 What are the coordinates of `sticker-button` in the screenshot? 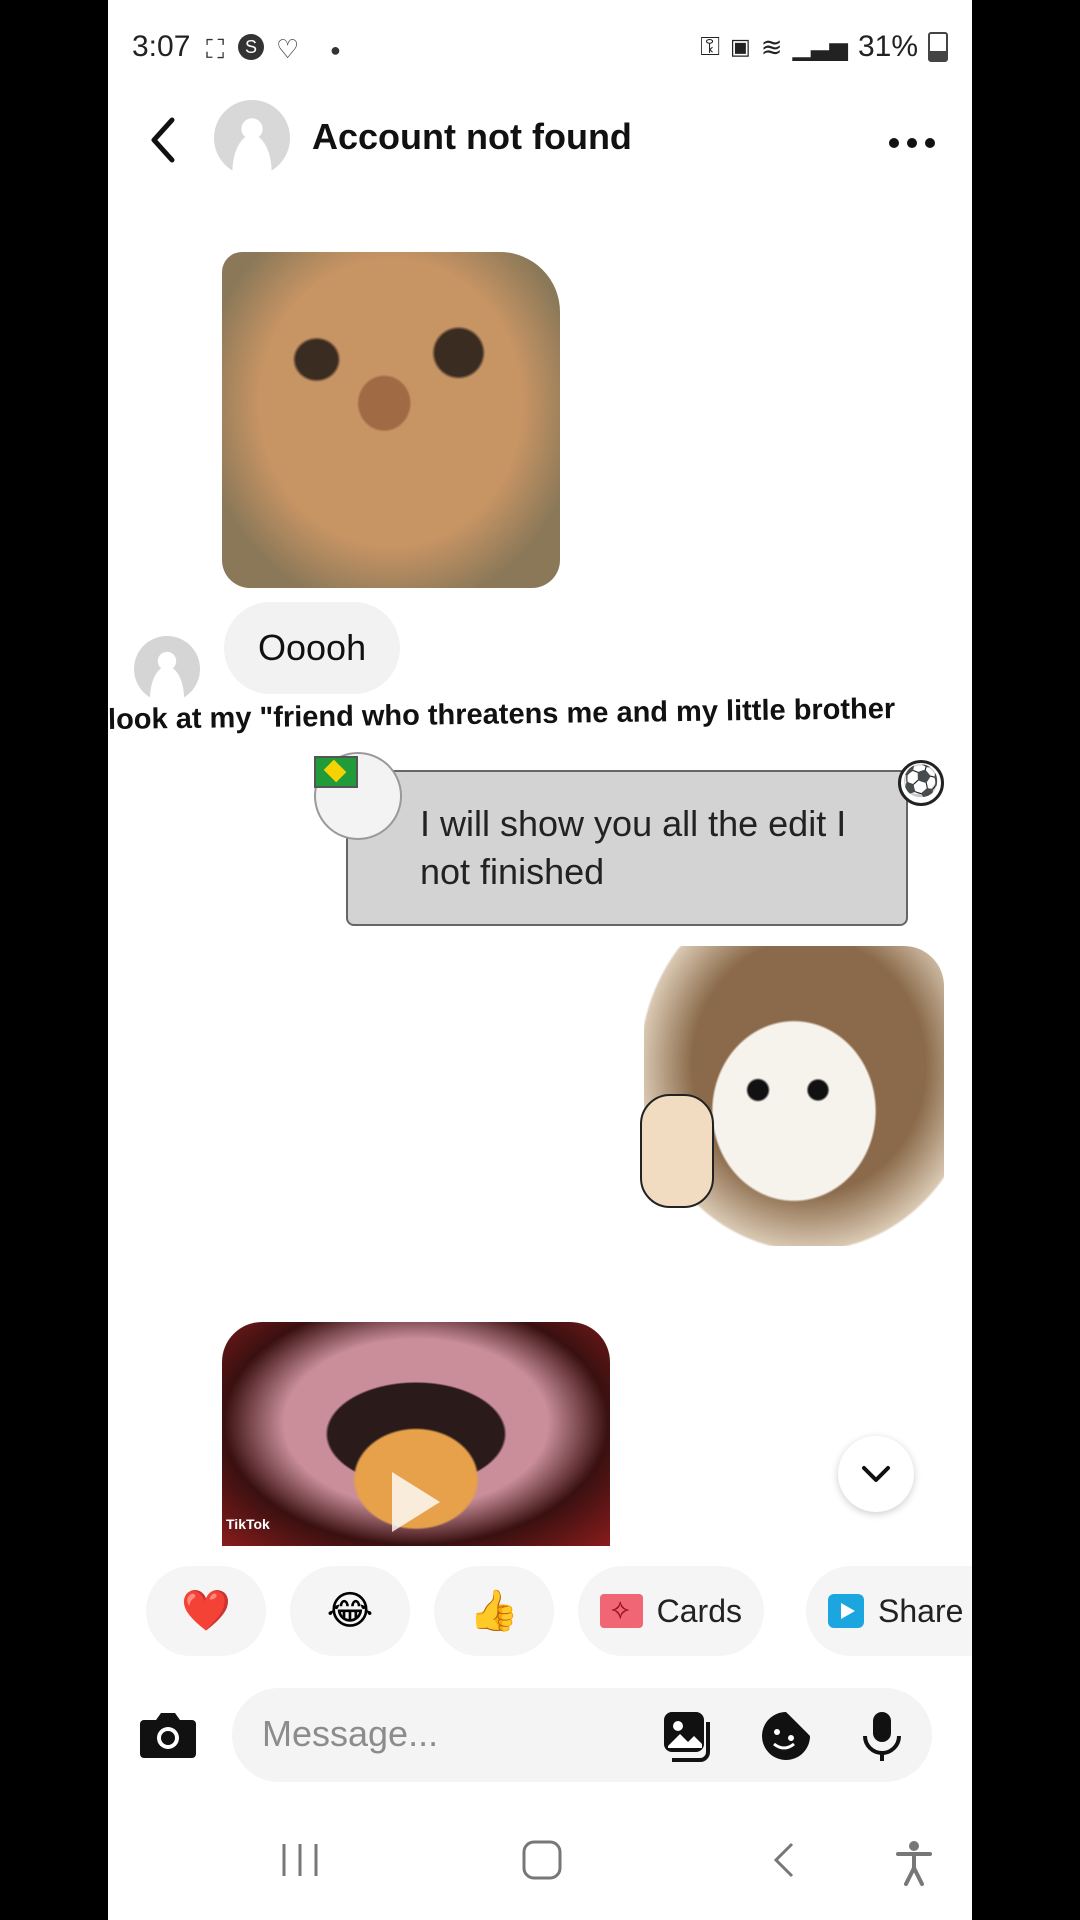 It's located at (786, 1736).